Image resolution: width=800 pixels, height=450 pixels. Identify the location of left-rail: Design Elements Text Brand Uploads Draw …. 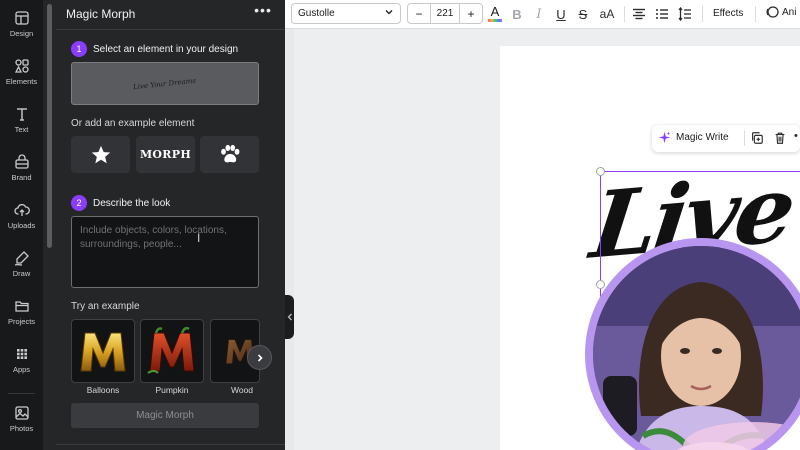
(21, 225).